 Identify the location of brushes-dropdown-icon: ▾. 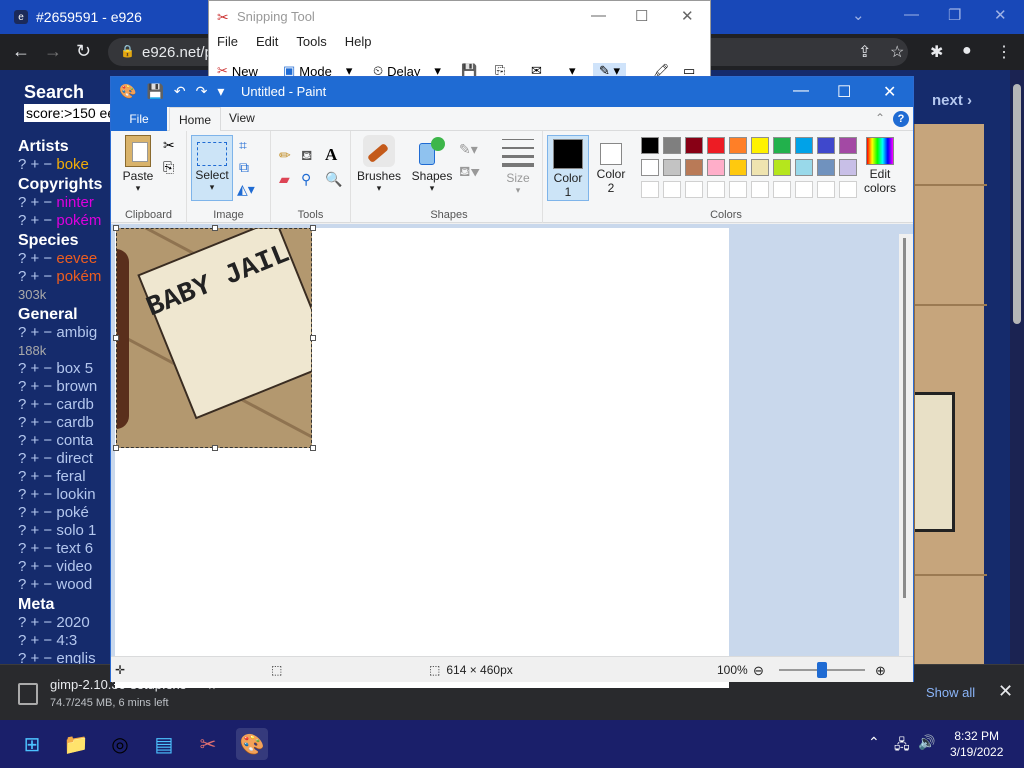
(379, 188).